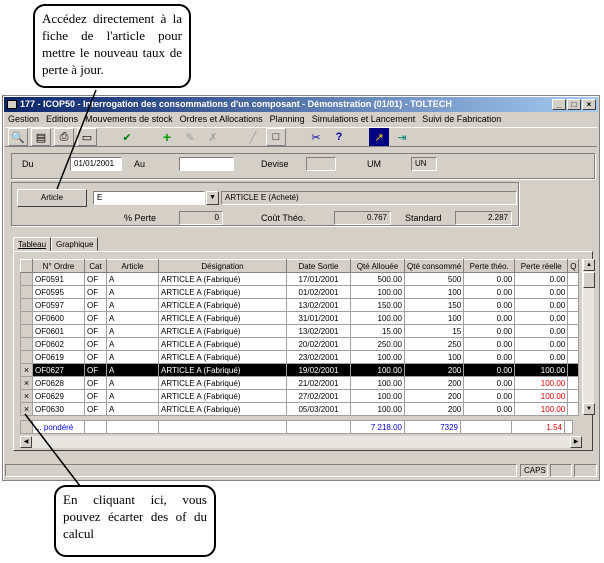 This screenshot has width=604, height=563. What do you see at coordinates (129, 119) in the screenshot?
I see `menu-mouvements: Mouvements de stock` at bounding box center [129, 119].